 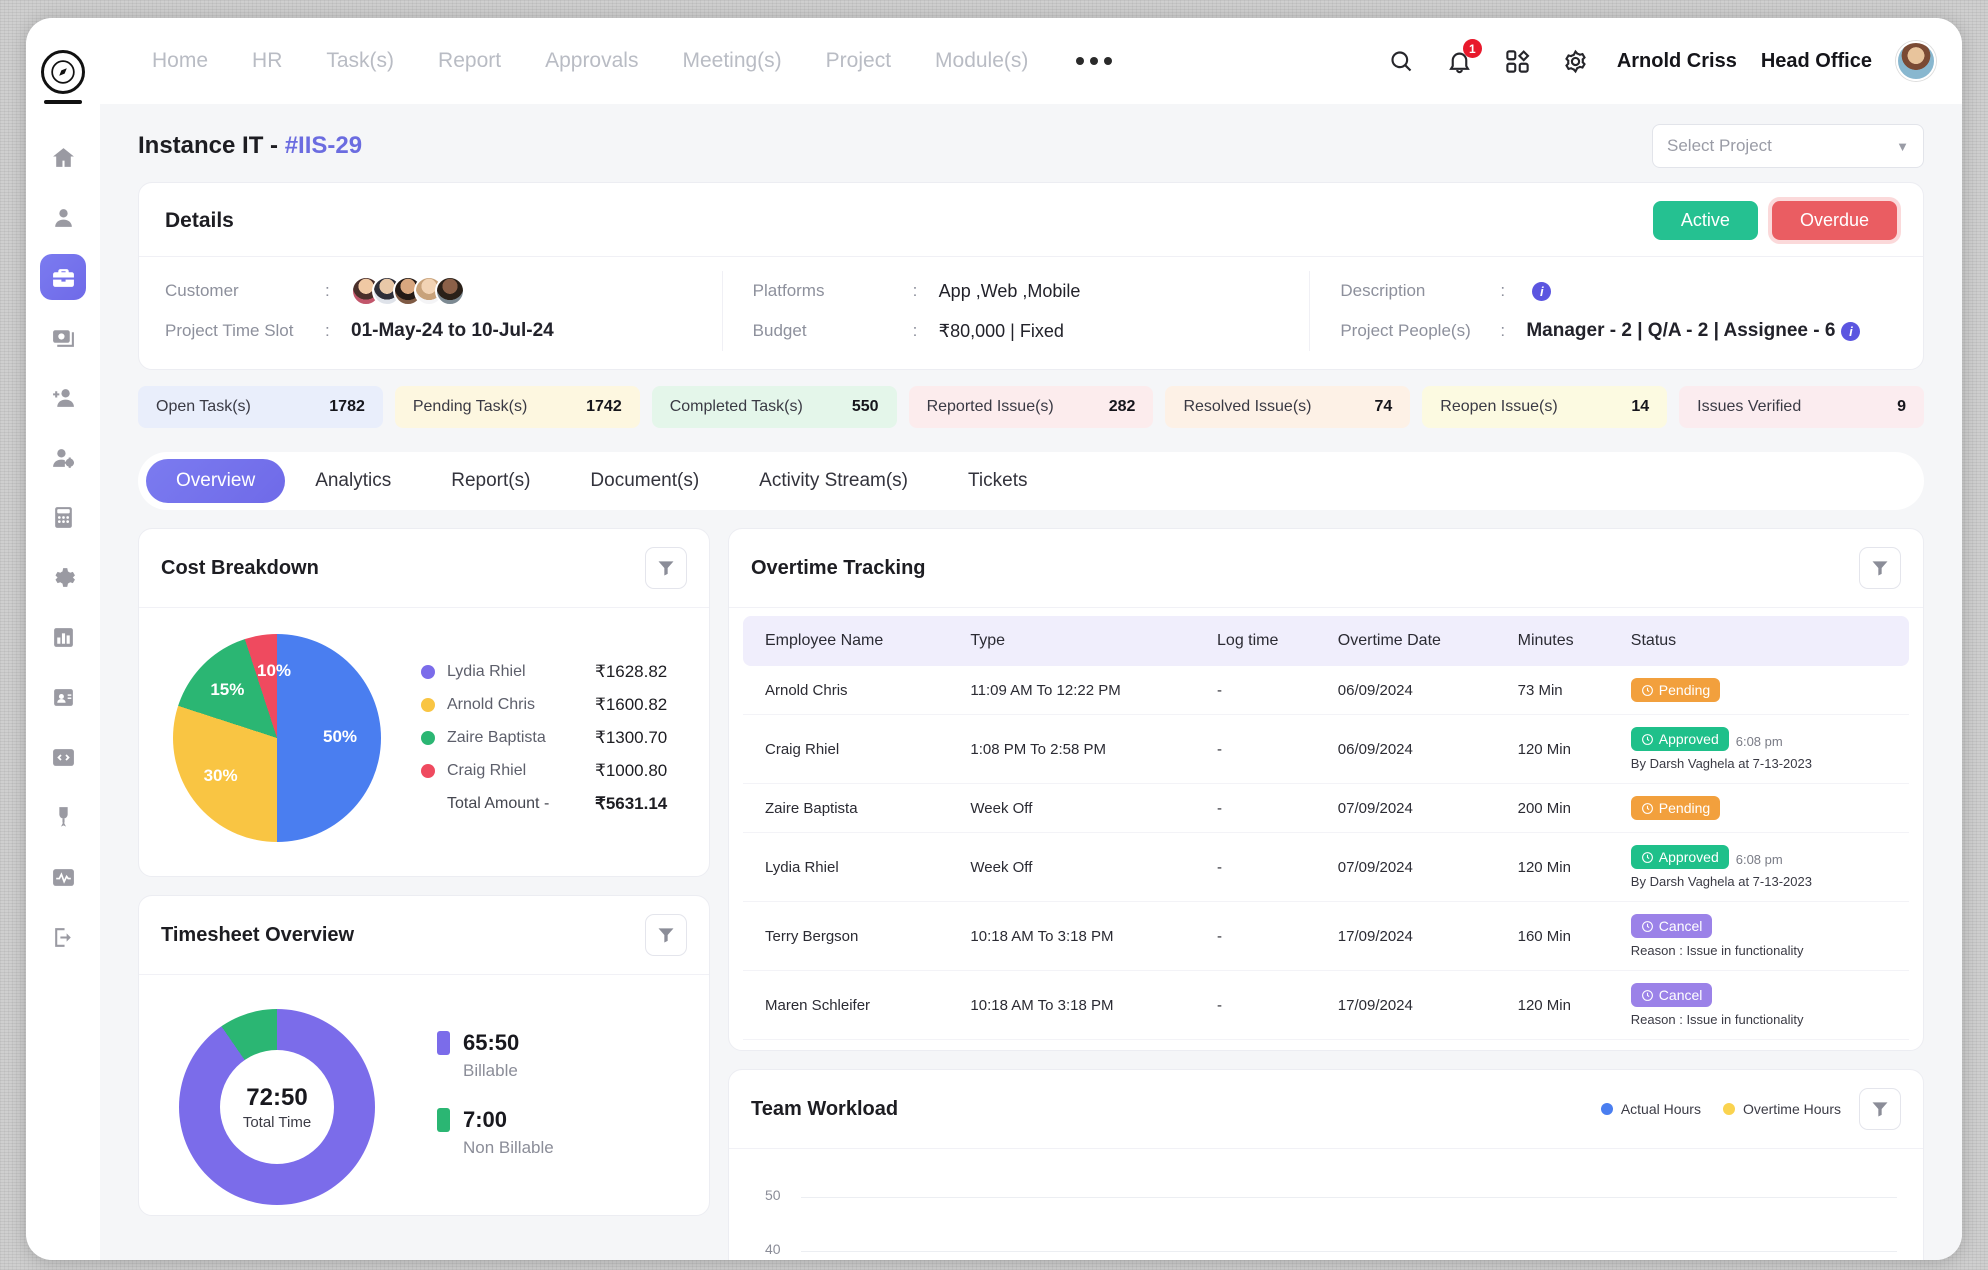 What do you see at coordinates (1705, 220) in the screenshot?
I see `status-badge-active: Active` at bounding box center [1705, 220].